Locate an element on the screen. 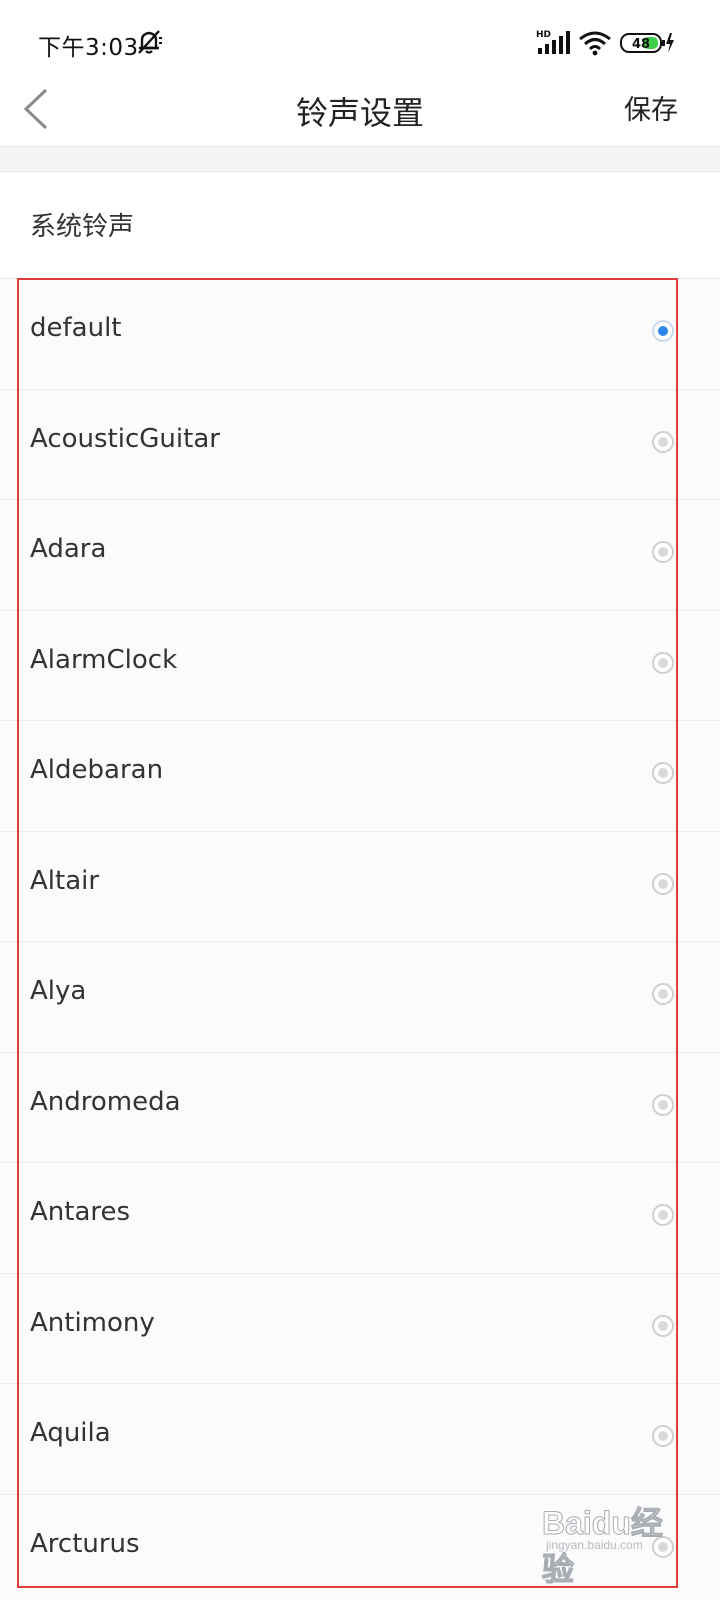  status-bar: 下午3:03 HD 48 is located at coordinates (360, 40).